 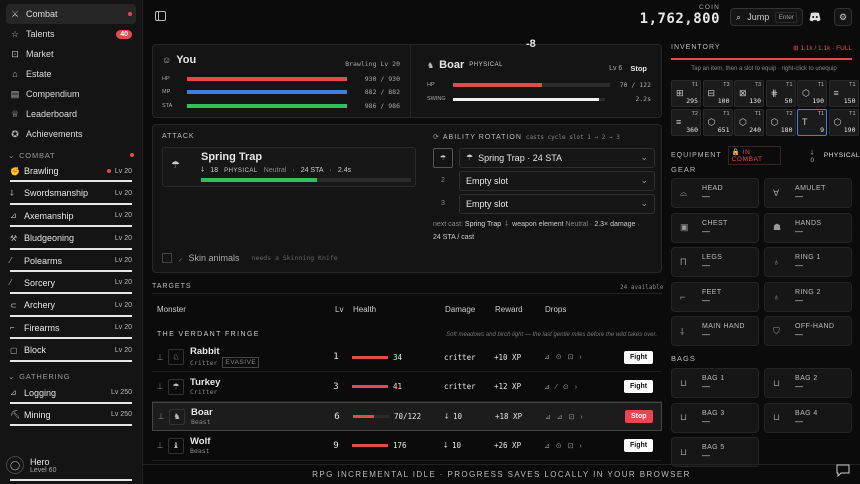 What do you see at coordinates (717, 122) in the screenshot?
I see `inventory-slot: T1 ⬡ 651` at bounding box center [717, 122].